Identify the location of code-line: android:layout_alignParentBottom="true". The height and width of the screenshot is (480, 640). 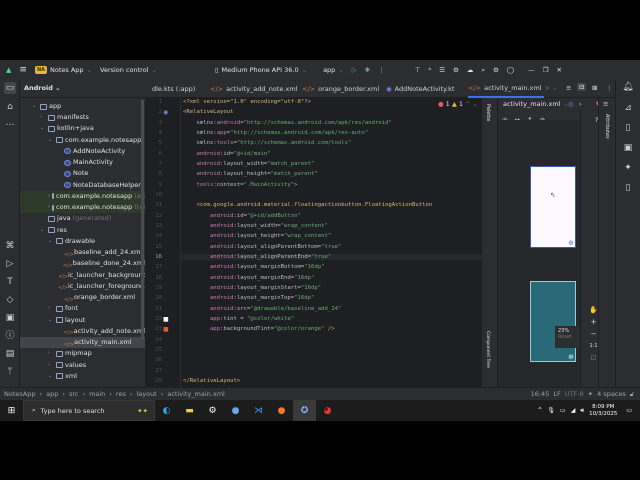
(262, 247).